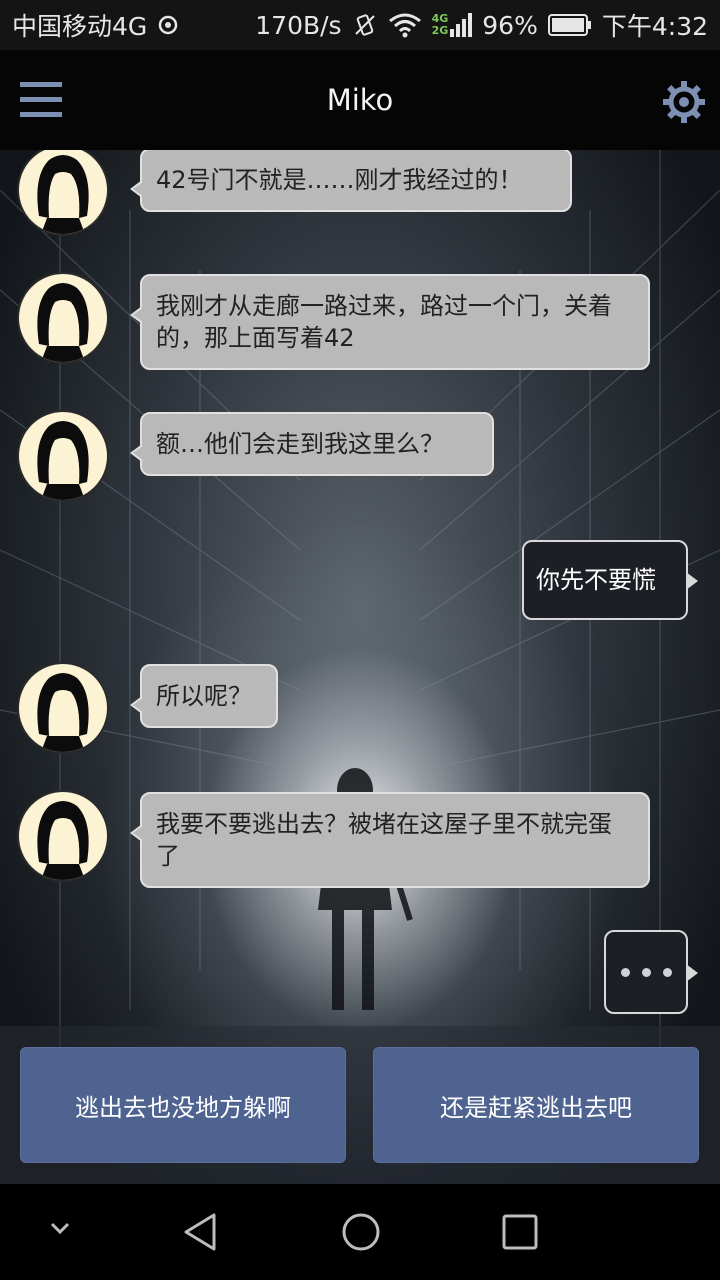  What do you see at coordinates (168, 25) in the screenshot?
I see `sync-icon` at bounding box center [168, 25].